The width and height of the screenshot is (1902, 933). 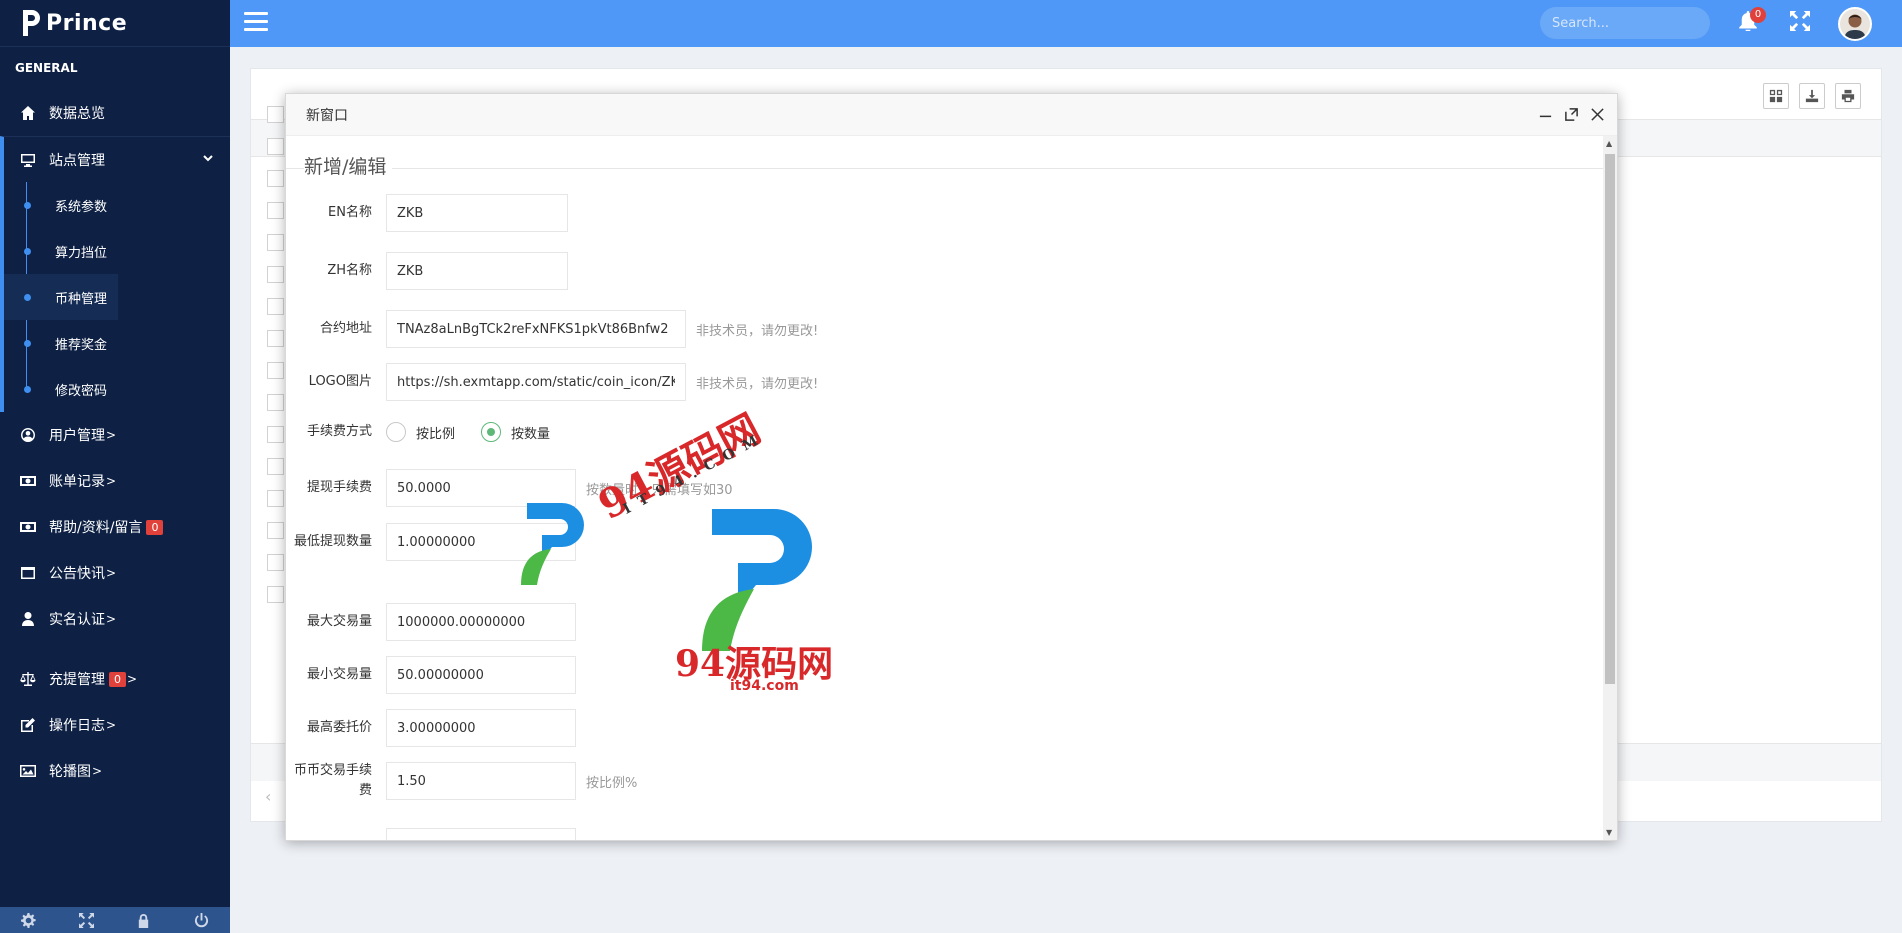 I want to click on fee-mode-amount-radio: 按数量, so click(x=515, y=432).